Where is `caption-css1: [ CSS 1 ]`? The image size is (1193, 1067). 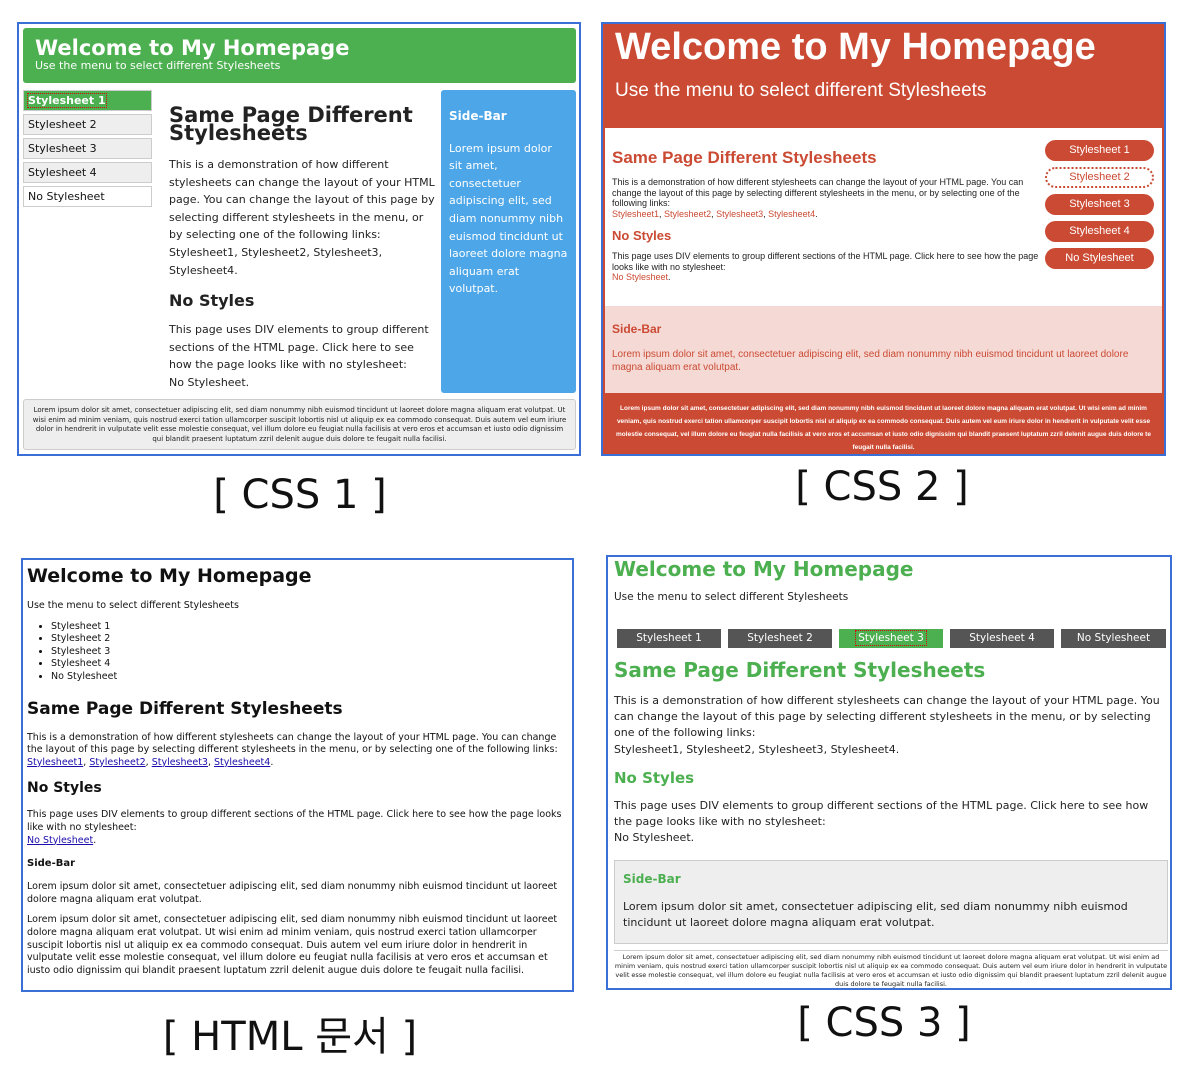 caption-css1: [ CSS 1 ] is located at coordinates (300, 495).